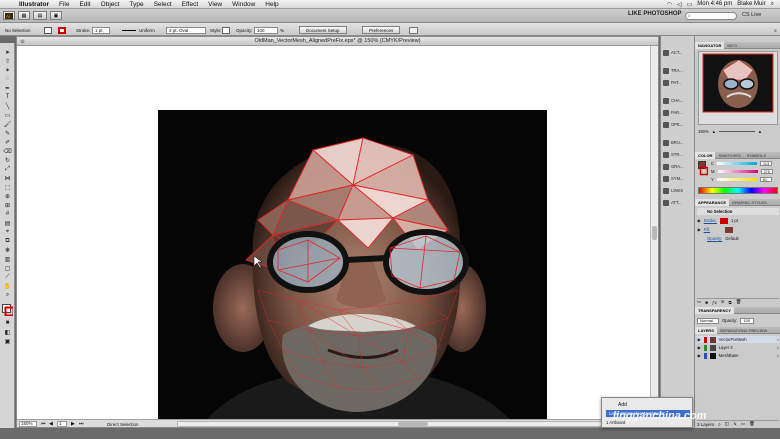 The image size is (780, 439). What do you see at coordinates (735, 424) in the screenshot?
I see `new-sublayer-icon: ↳` at bounding box center [735, 424].